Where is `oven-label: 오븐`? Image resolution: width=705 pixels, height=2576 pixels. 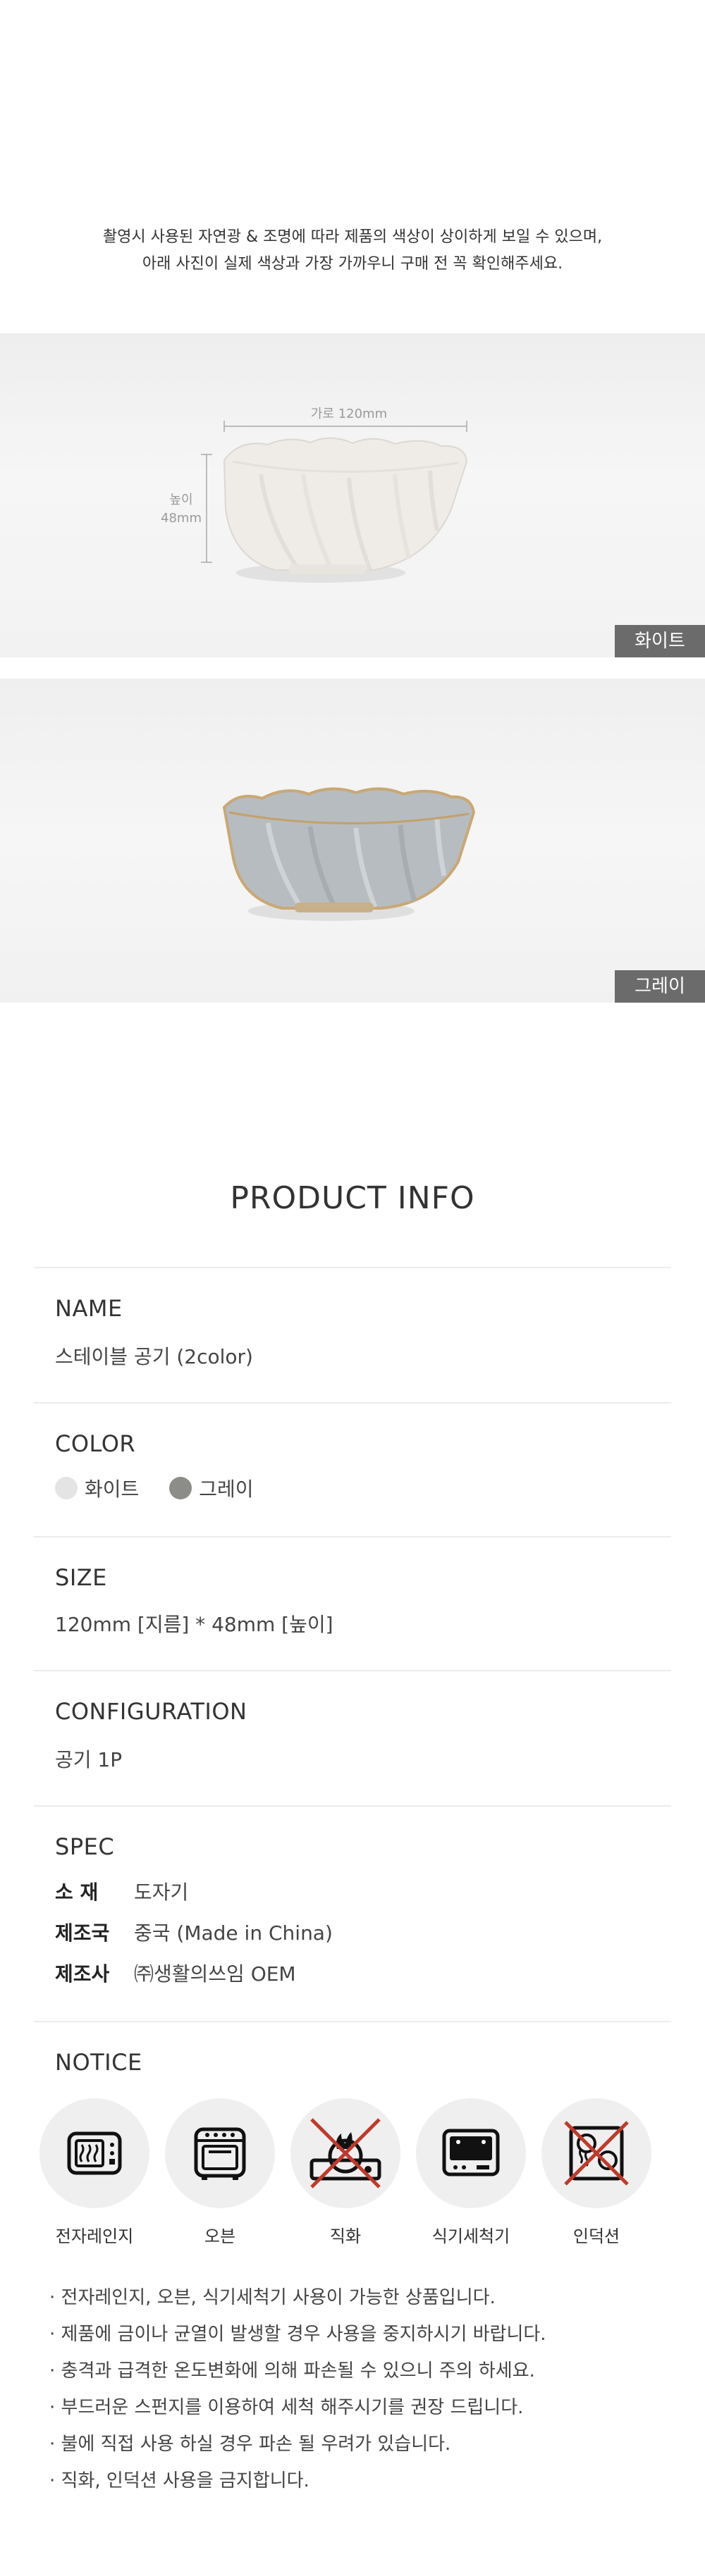
oven-label: 오븐 is located at coordinates (220, 2236).